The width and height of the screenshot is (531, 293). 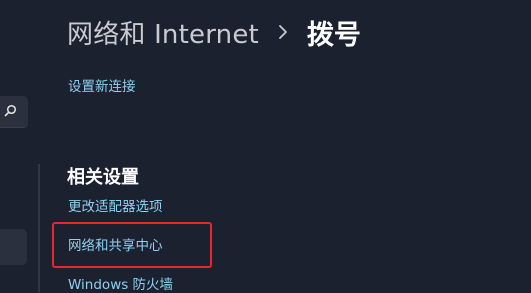 I want to click on breadcrumb-parent: 网络和 Internet, so click(x=163, y=32).